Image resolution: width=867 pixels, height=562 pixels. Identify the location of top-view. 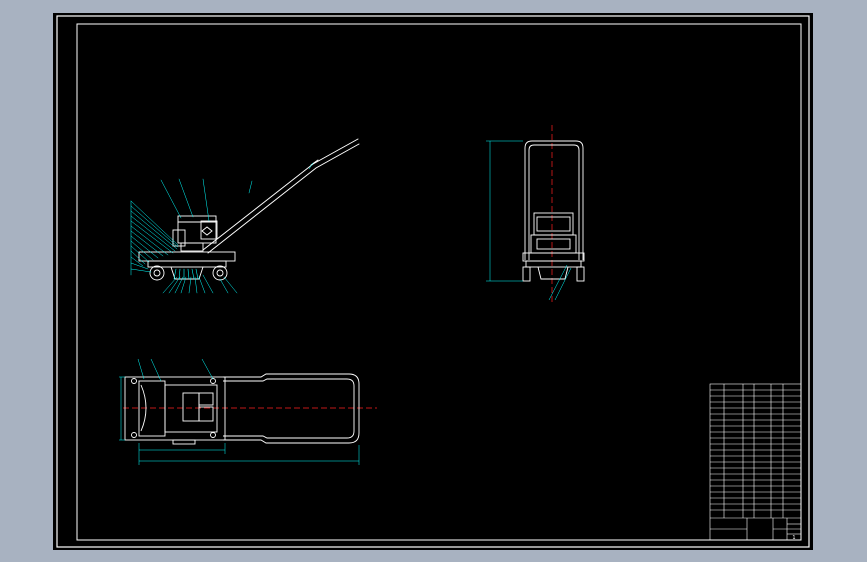
(248, 411).